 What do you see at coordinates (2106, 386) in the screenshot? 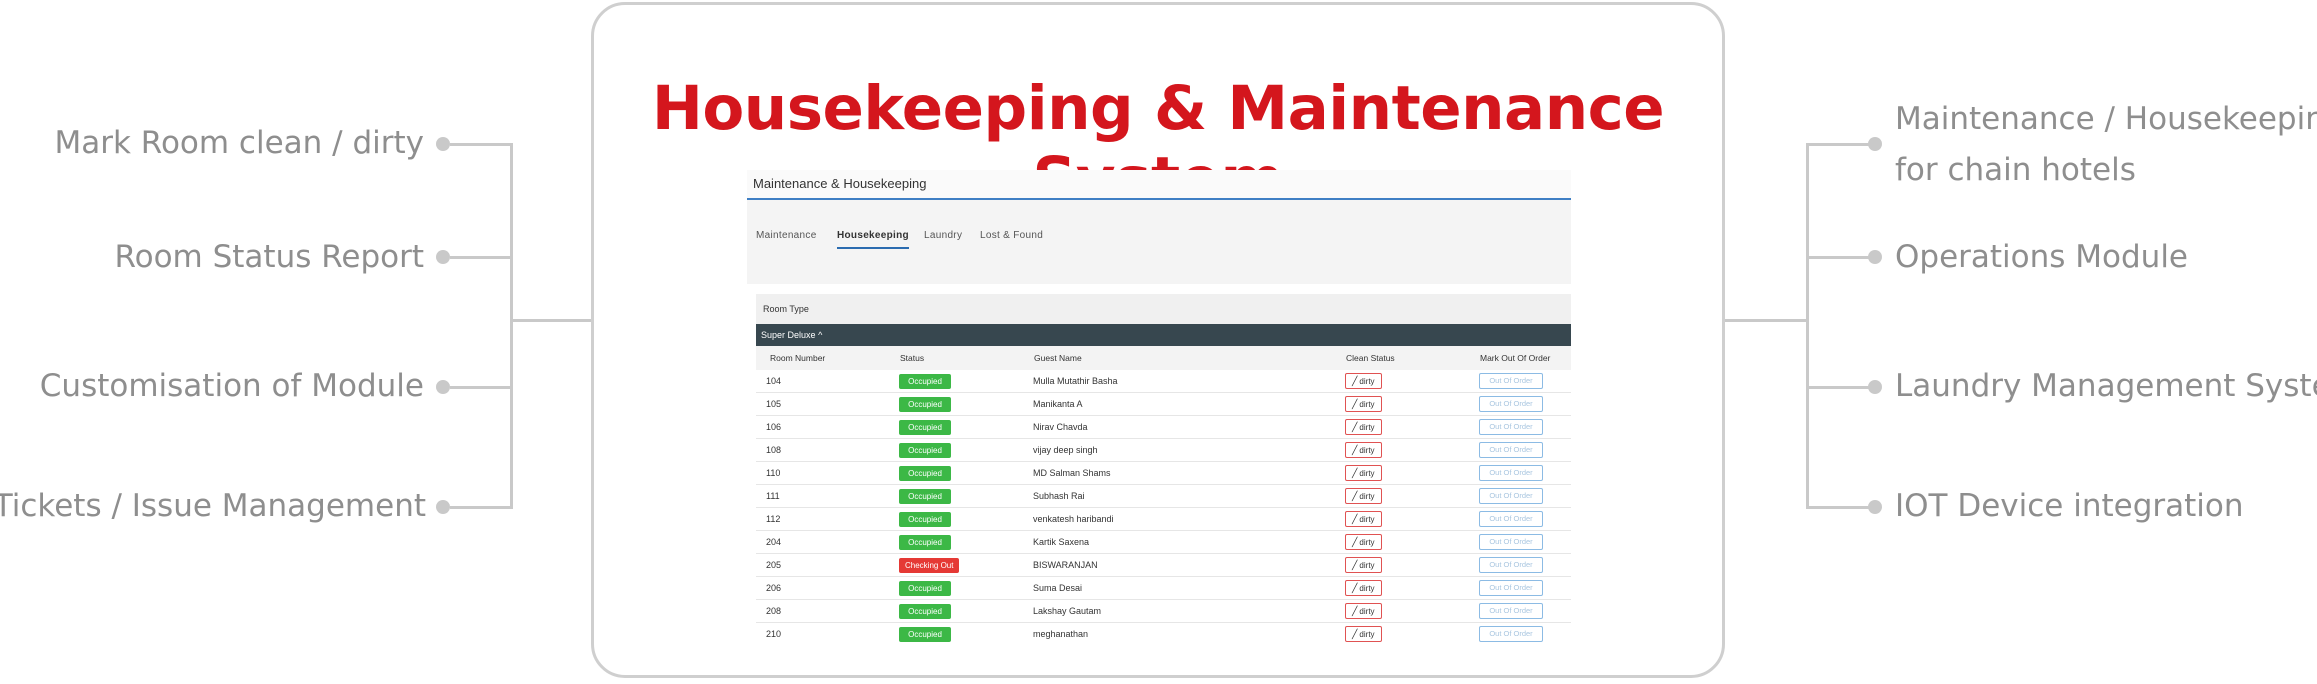
I see `feature-laundry: Laundry Management System` at bounding box center [2106, 386].